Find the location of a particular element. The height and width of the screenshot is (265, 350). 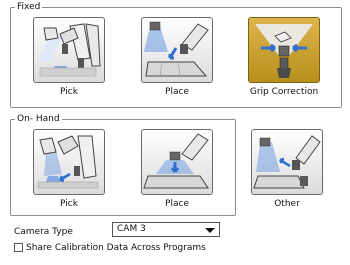

on-hand-pick-label: Pick is located at coordinates (69, 204).